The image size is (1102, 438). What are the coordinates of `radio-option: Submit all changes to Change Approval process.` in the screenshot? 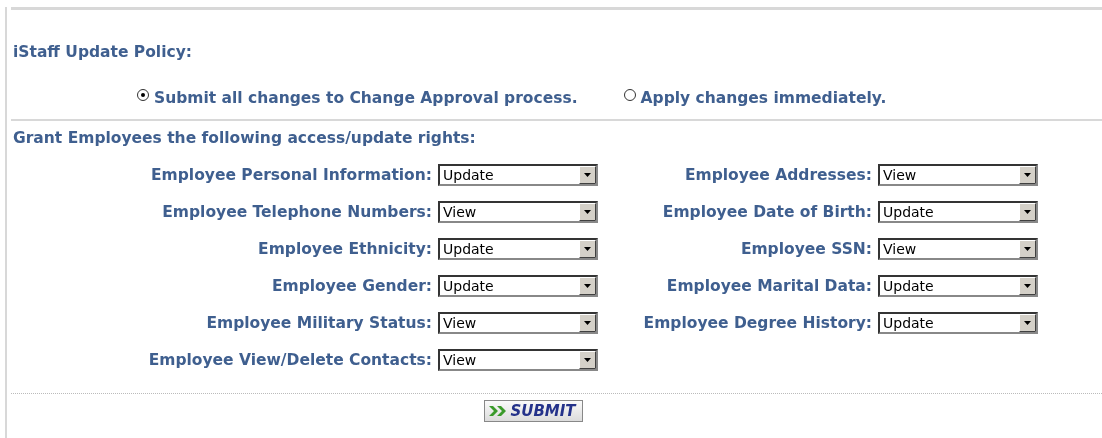 It's located at (357, 98).